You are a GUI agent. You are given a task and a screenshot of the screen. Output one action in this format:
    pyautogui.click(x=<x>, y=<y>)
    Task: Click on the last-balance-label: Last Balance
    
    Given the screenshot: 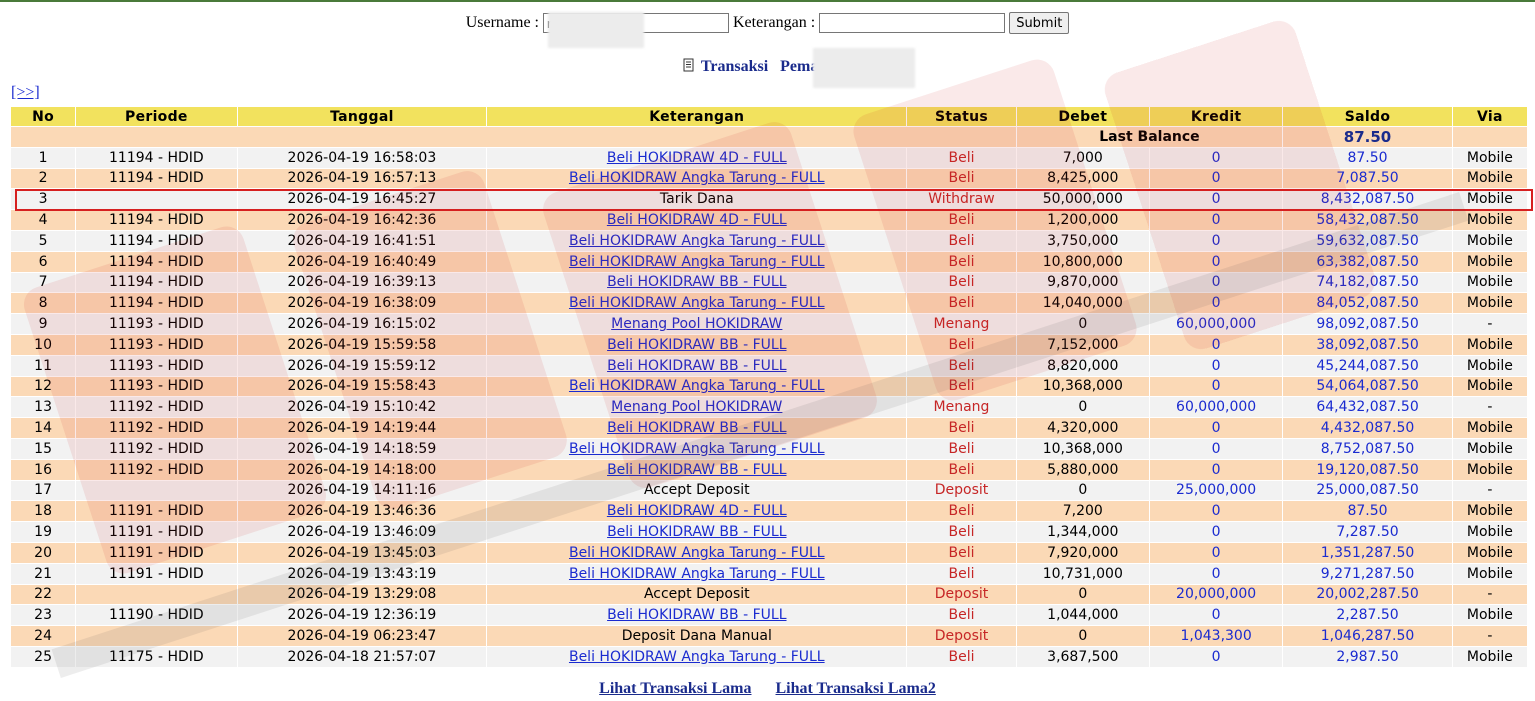 What is the action you would take?
    pyautogui.click(x=1149, y=137)
    